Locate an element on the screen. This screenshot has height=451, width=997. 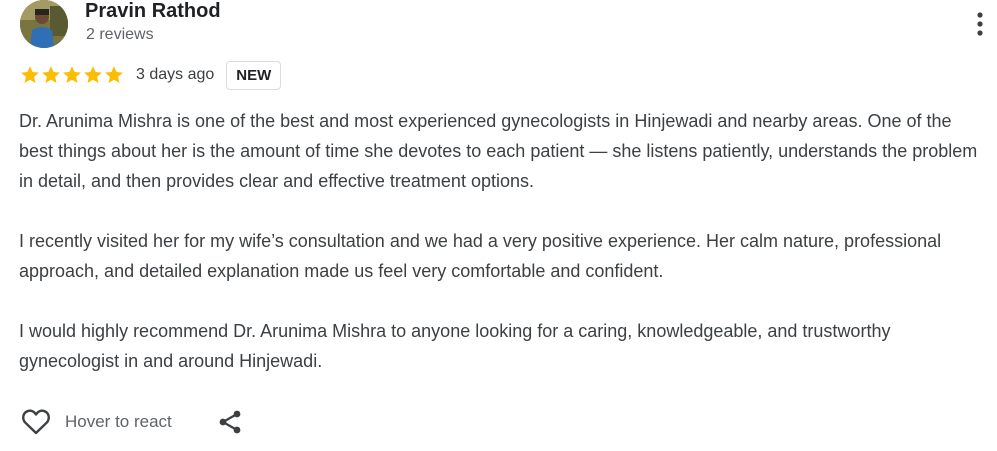
more-options-button is located at coordinates (980, 24).